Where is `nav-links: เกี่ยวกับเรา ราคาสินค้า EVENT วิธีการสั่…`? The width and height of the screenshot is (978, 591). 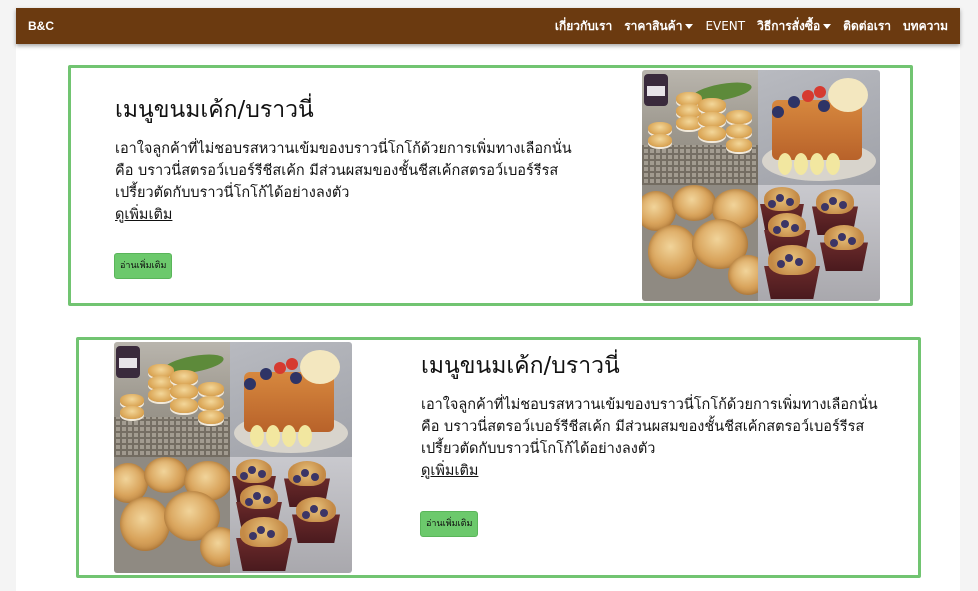 nav-links: เกี่ยวกับเรา ราคาสินค้า EVENT วิธีการสั่… is located at coordinates (751, 26).